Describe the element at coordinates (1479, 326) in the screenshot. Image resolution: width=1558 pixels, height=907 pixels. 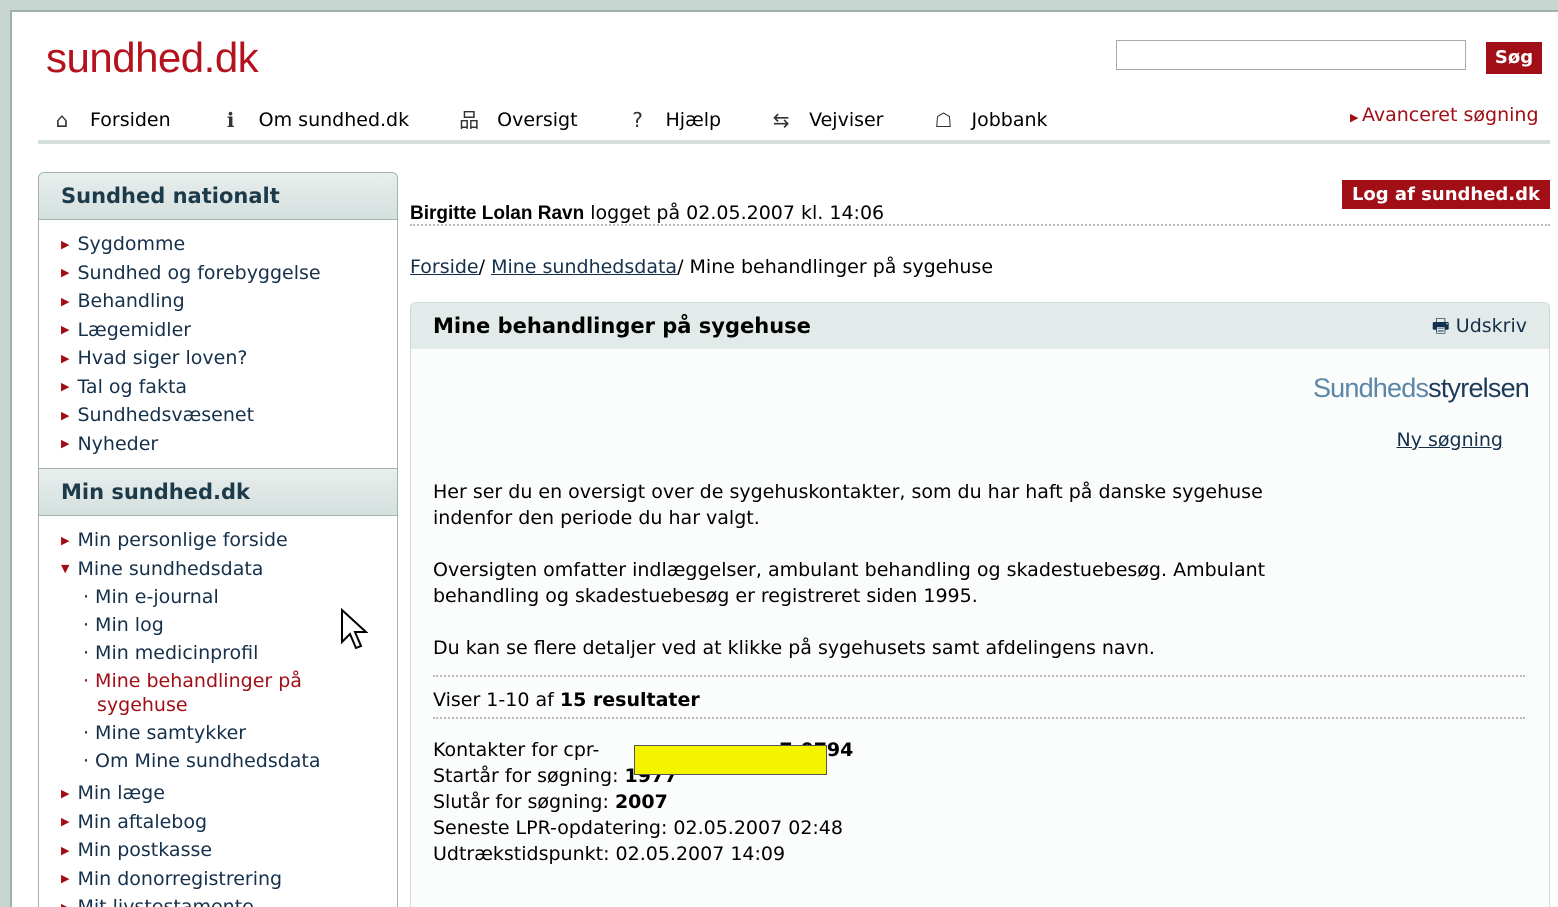
I see `print-button: 🖶 Udskriv` at that location.